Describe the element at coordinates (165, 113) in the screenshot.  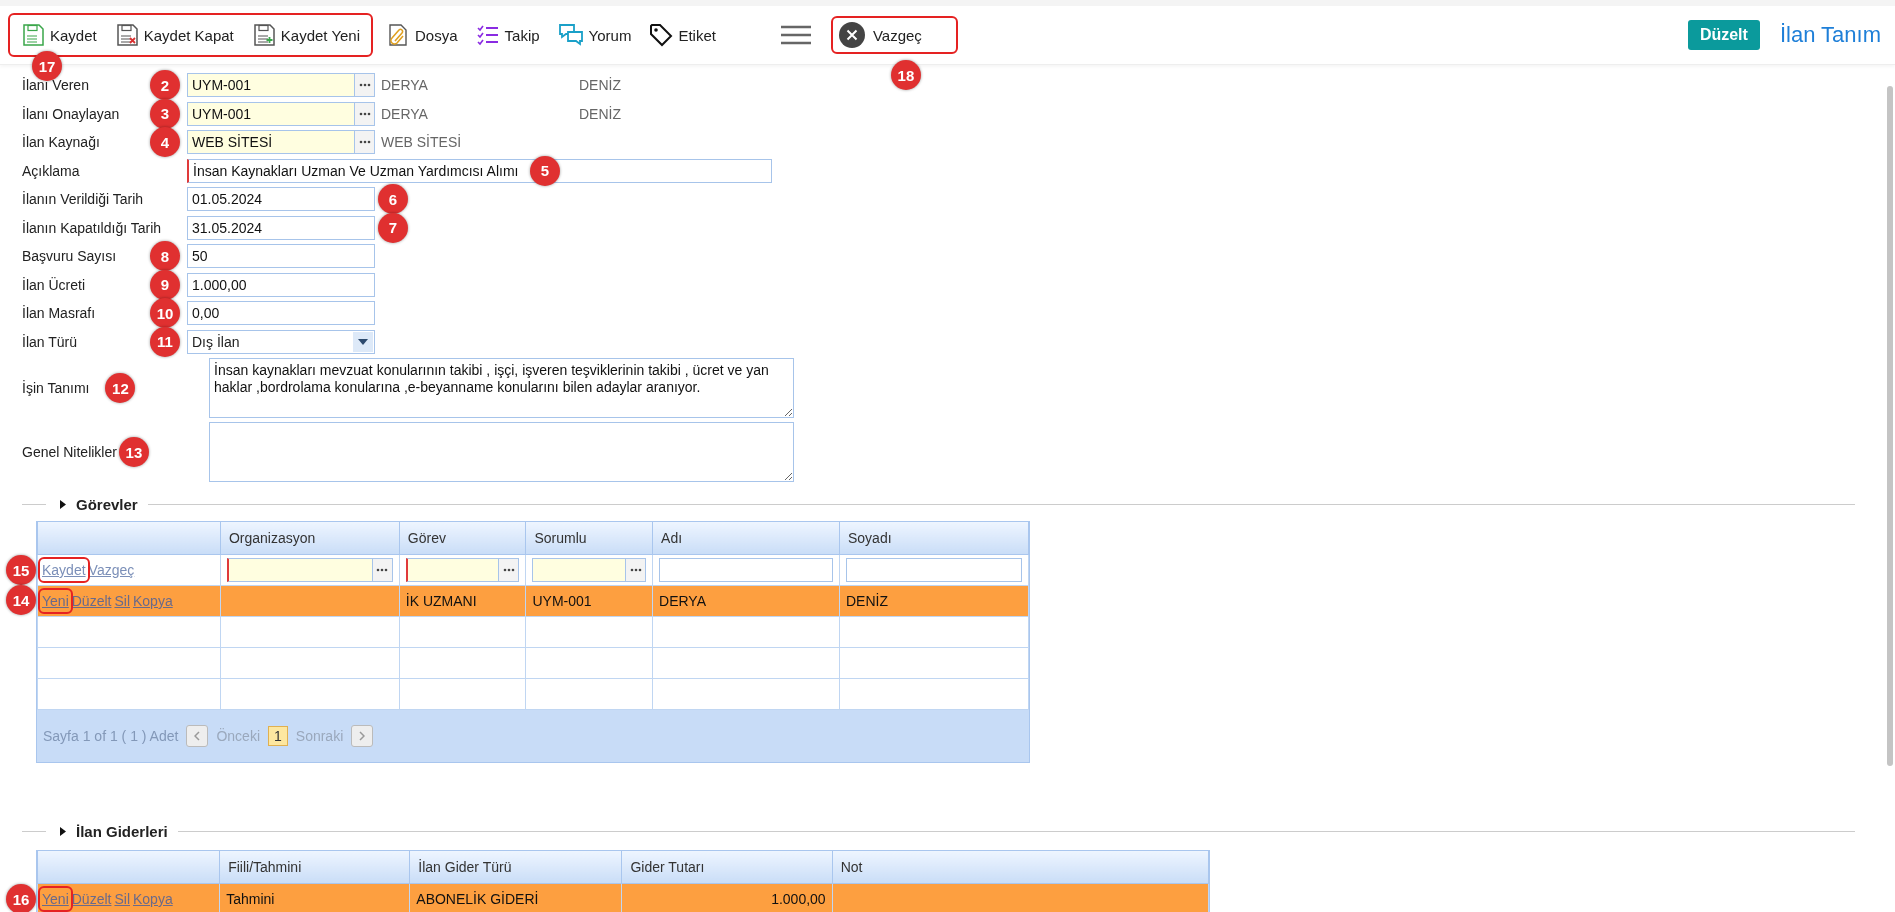
I see `callout-badge: 3` at that location.